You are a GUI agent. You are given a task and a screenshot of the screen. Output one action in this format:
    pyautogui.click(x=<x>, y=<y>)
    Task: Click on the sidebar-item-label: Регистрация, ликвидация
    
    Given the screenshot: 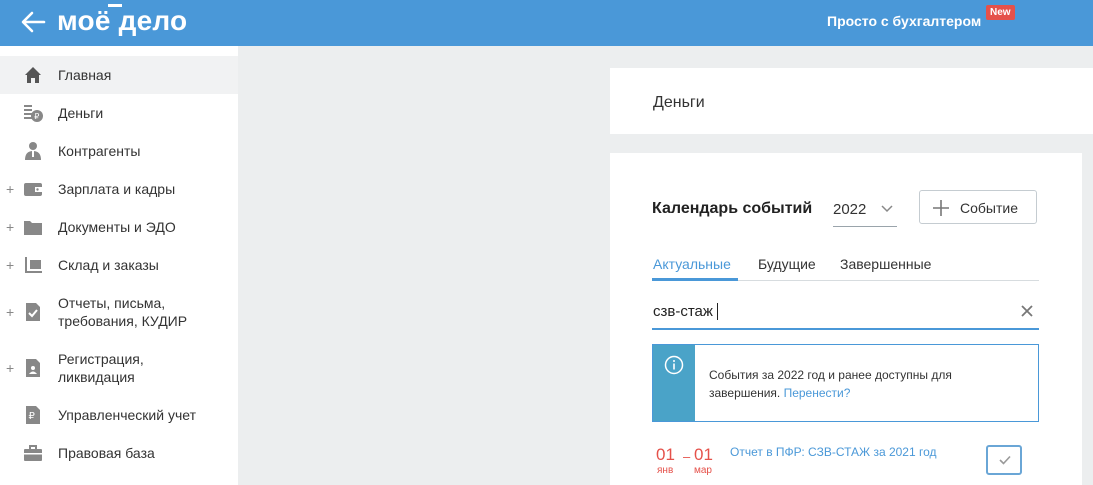 What is the action you would take?
    pyautogui.click(x=101, y=368)
    